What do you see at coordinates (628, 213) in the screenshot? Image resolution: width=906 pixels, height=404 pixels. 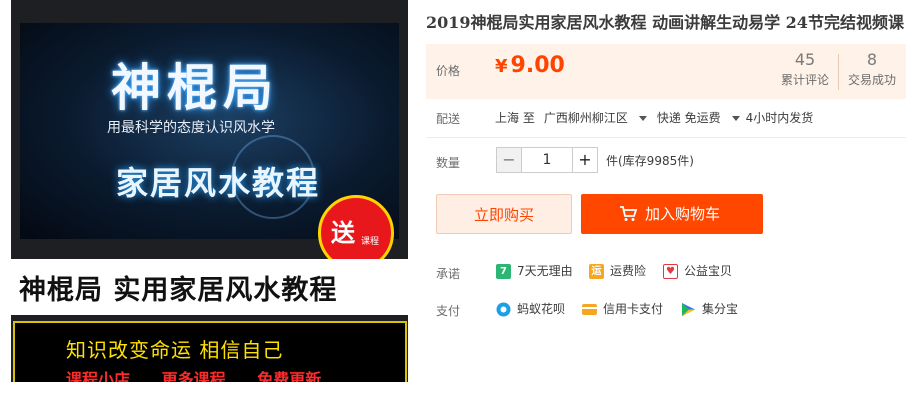 I see `cart-icon` at bounding box center [628, 213].